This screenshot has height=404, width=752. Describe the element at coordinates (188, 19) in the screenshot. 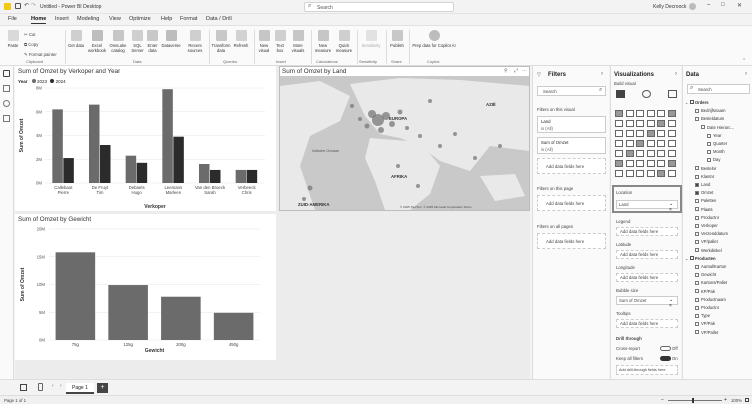

I see `tab-format: Format` at that location.